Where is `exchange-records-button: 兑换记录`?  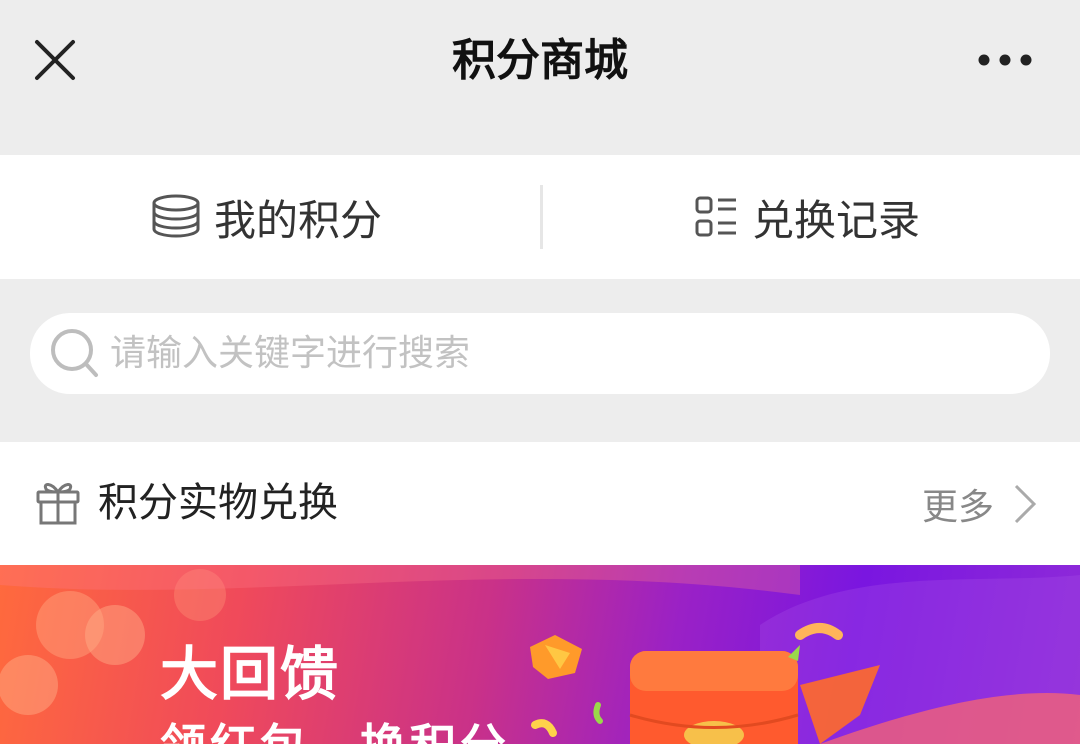
exchange-records-button: 兑换记录 is located at coordinates (807, 217).